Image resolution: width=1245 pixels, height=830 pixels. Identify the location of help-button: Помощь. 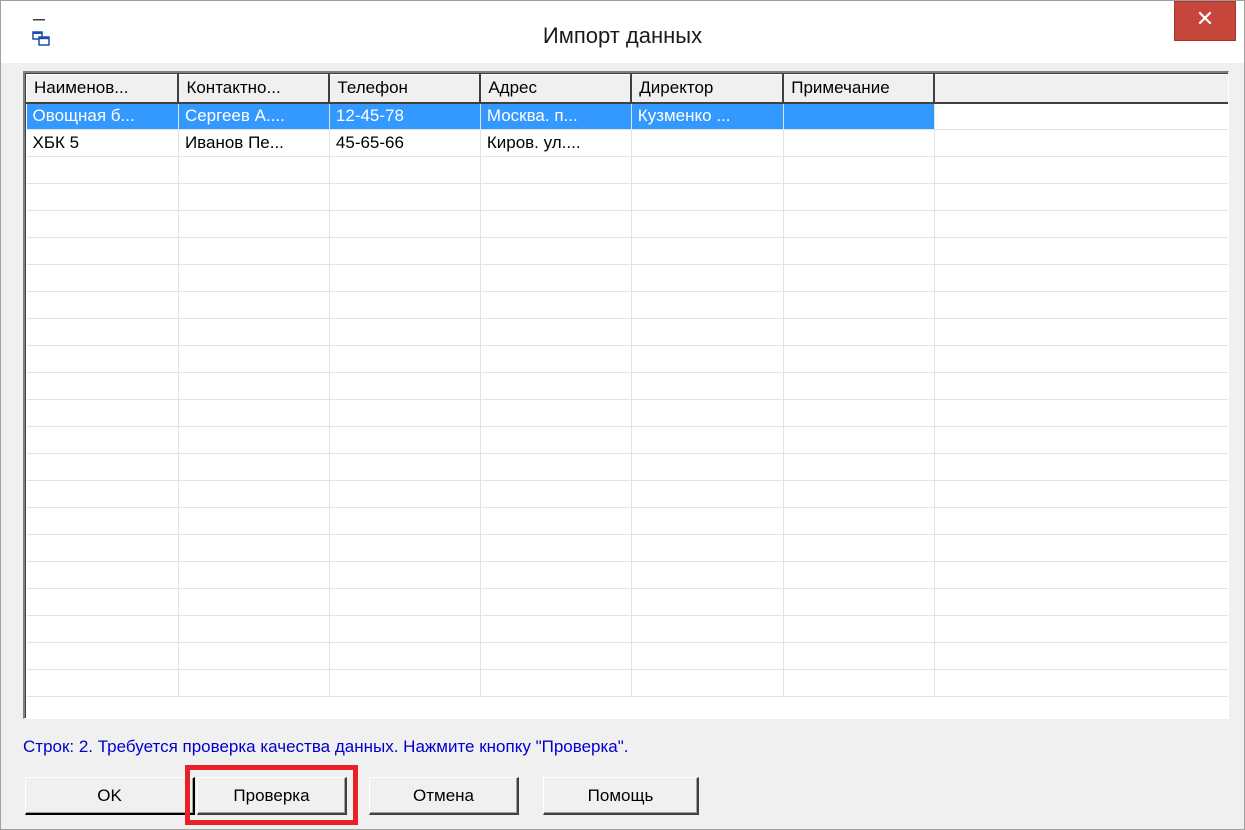
(621, 796).